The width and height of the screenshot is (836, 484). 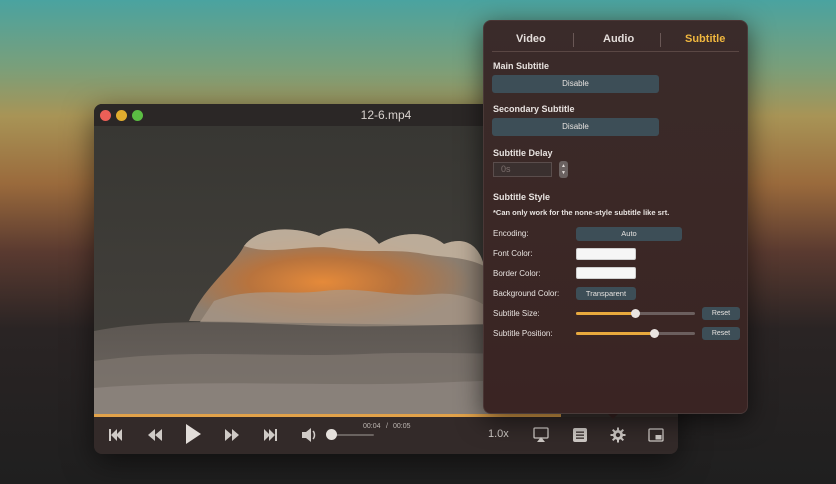 I want to click on font-color-label: Font Color:, so click(x=513, y=253).